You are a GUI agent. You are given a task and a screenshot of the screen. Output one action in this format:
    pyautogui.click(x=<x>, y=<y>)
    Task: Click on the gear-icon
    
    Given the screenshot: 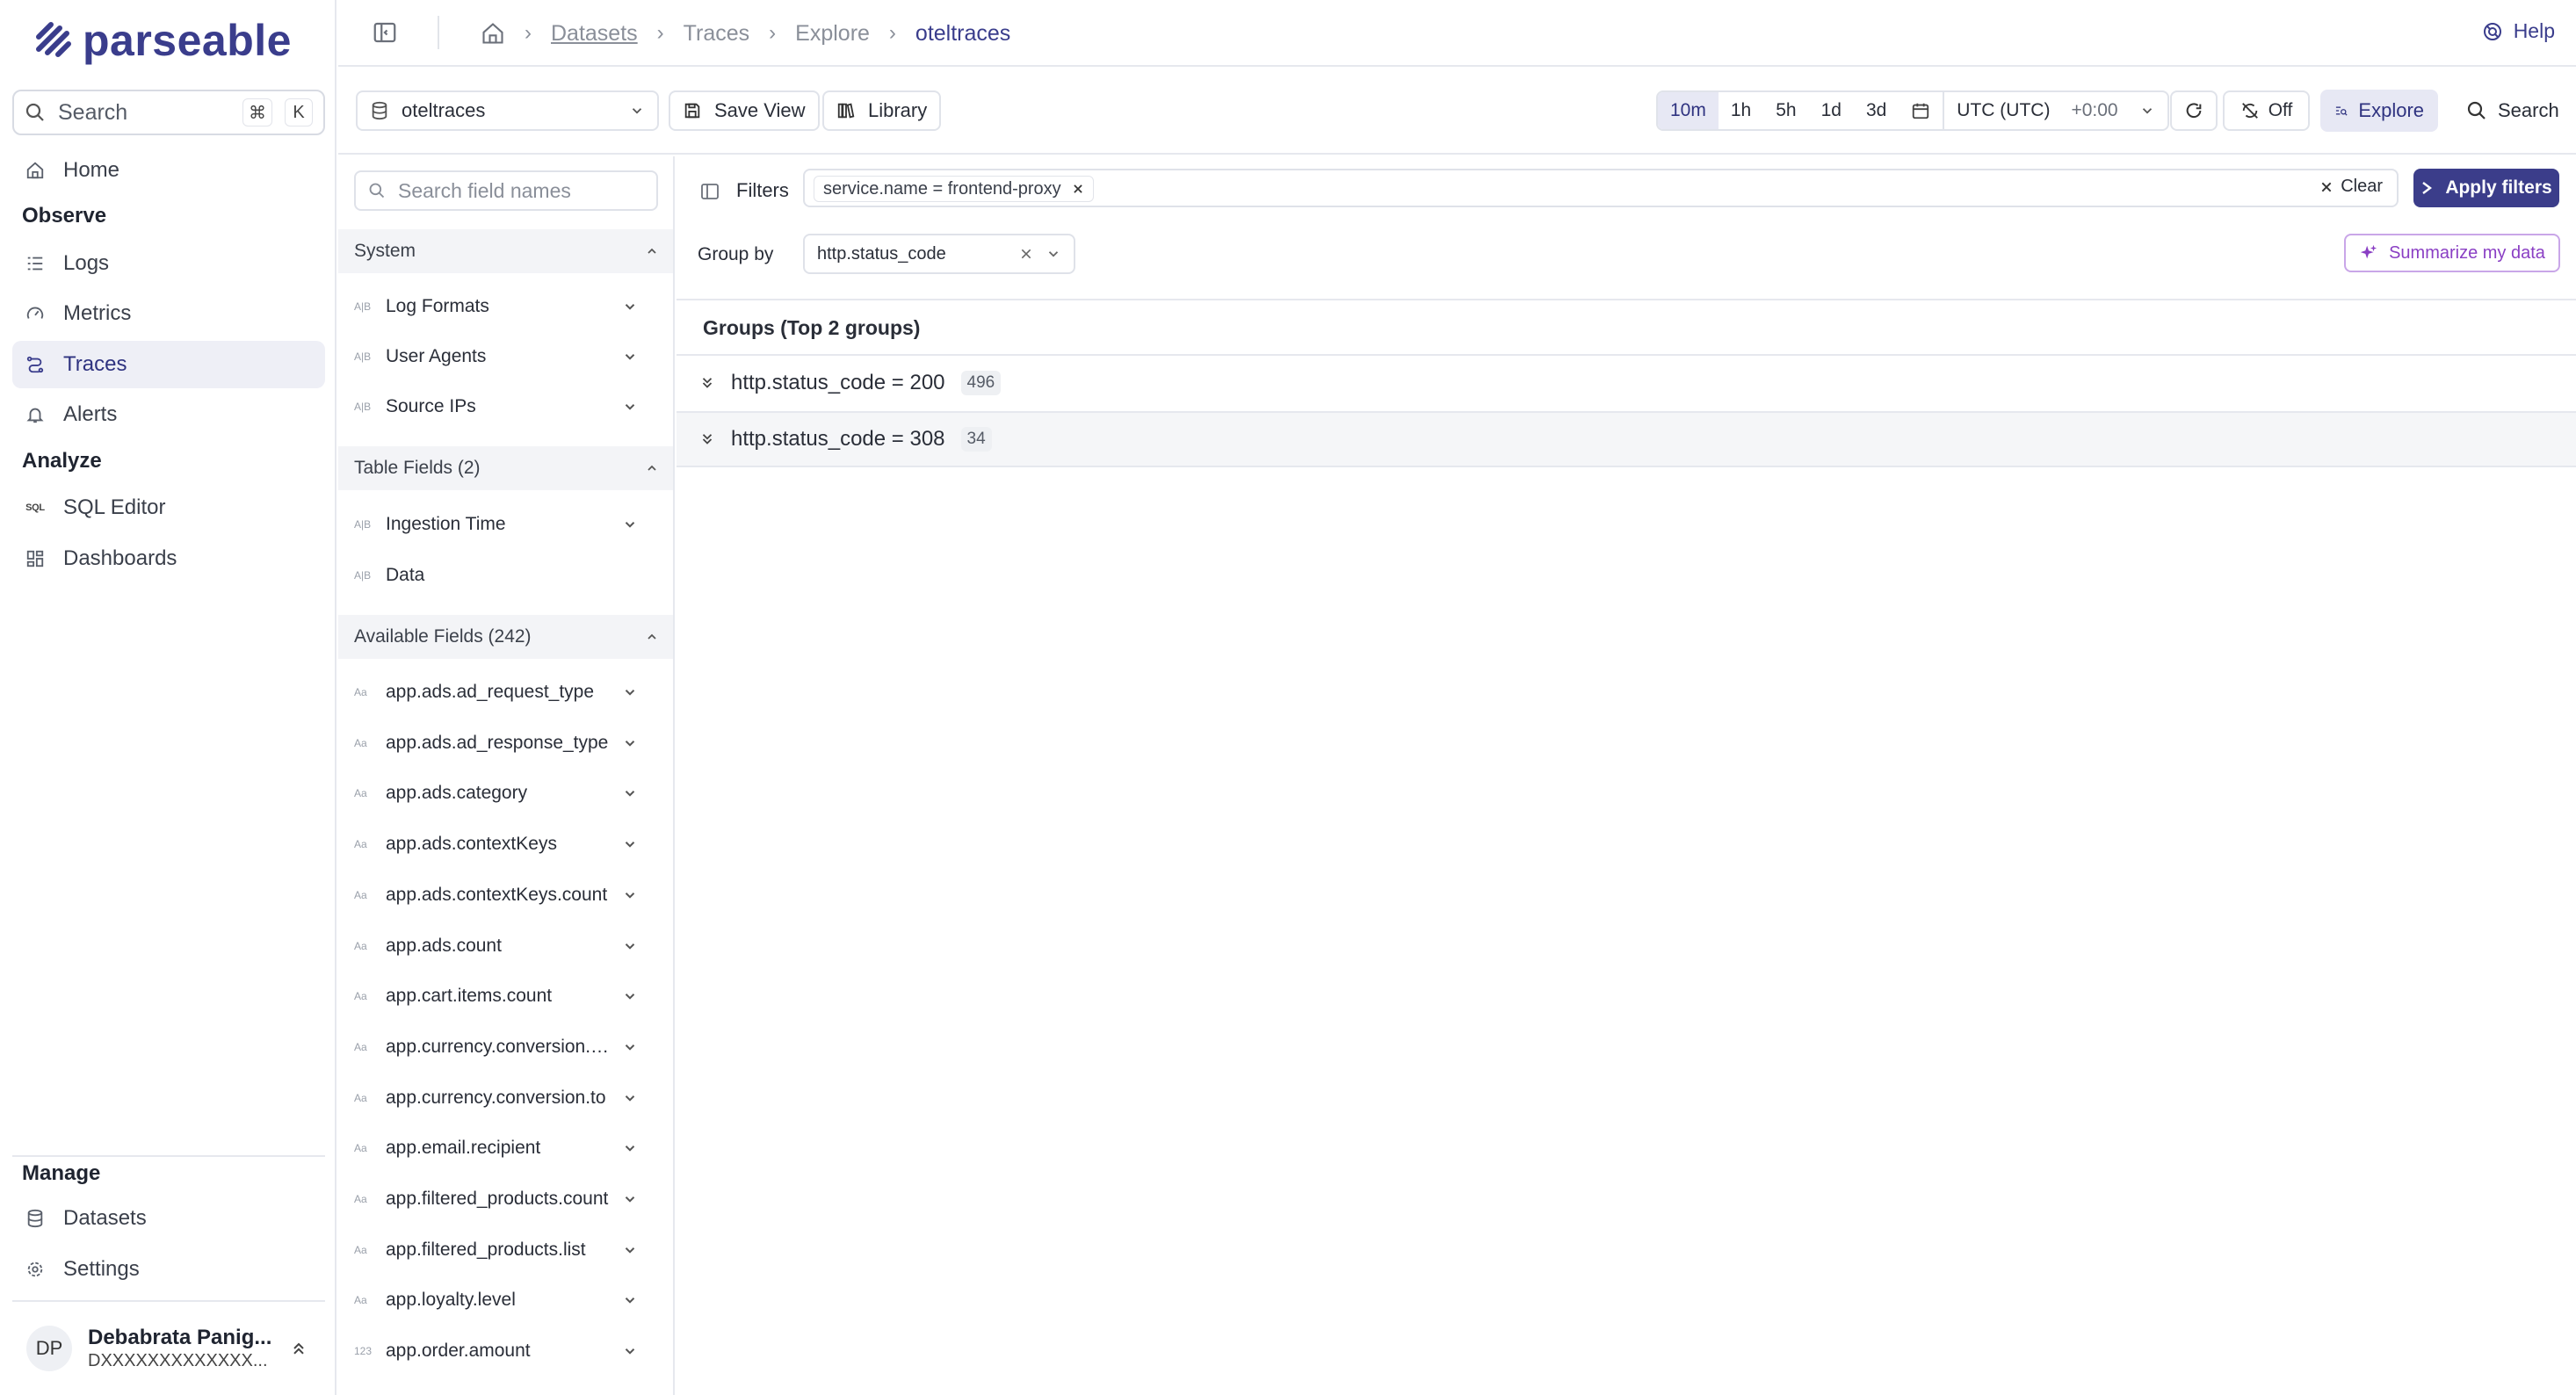 What is the action you would take?
    pyautogui.click(x=35, y=1269)
    